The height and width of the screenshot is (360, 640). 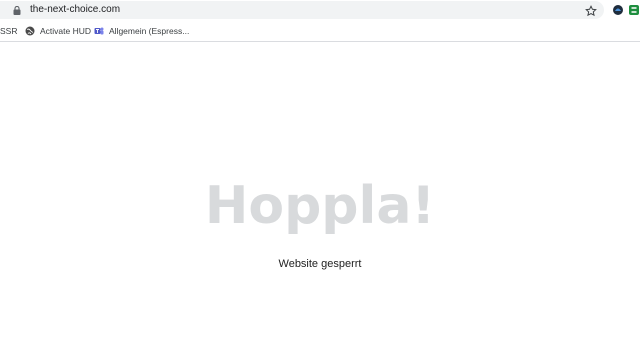 What do you see at coordinates (30, 31) in the screenshot?
I see `globe-icon` at bounding box center [30, 31].